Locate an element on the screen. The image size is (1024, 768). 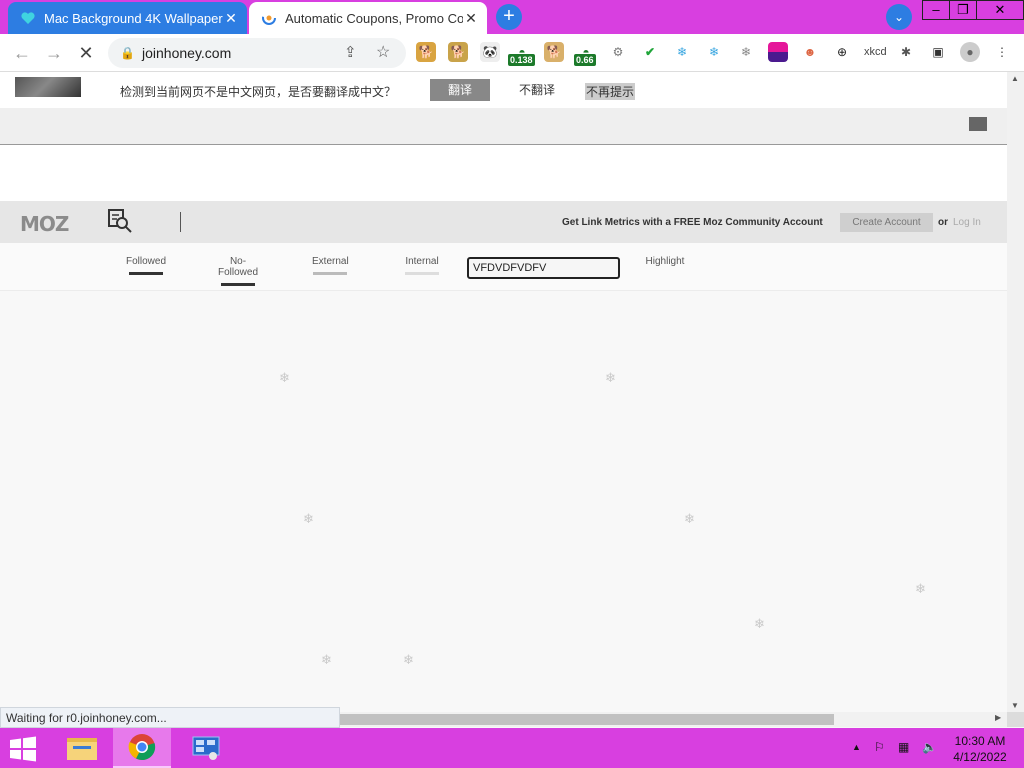
heart-icon is located at coordinates (28, 18).